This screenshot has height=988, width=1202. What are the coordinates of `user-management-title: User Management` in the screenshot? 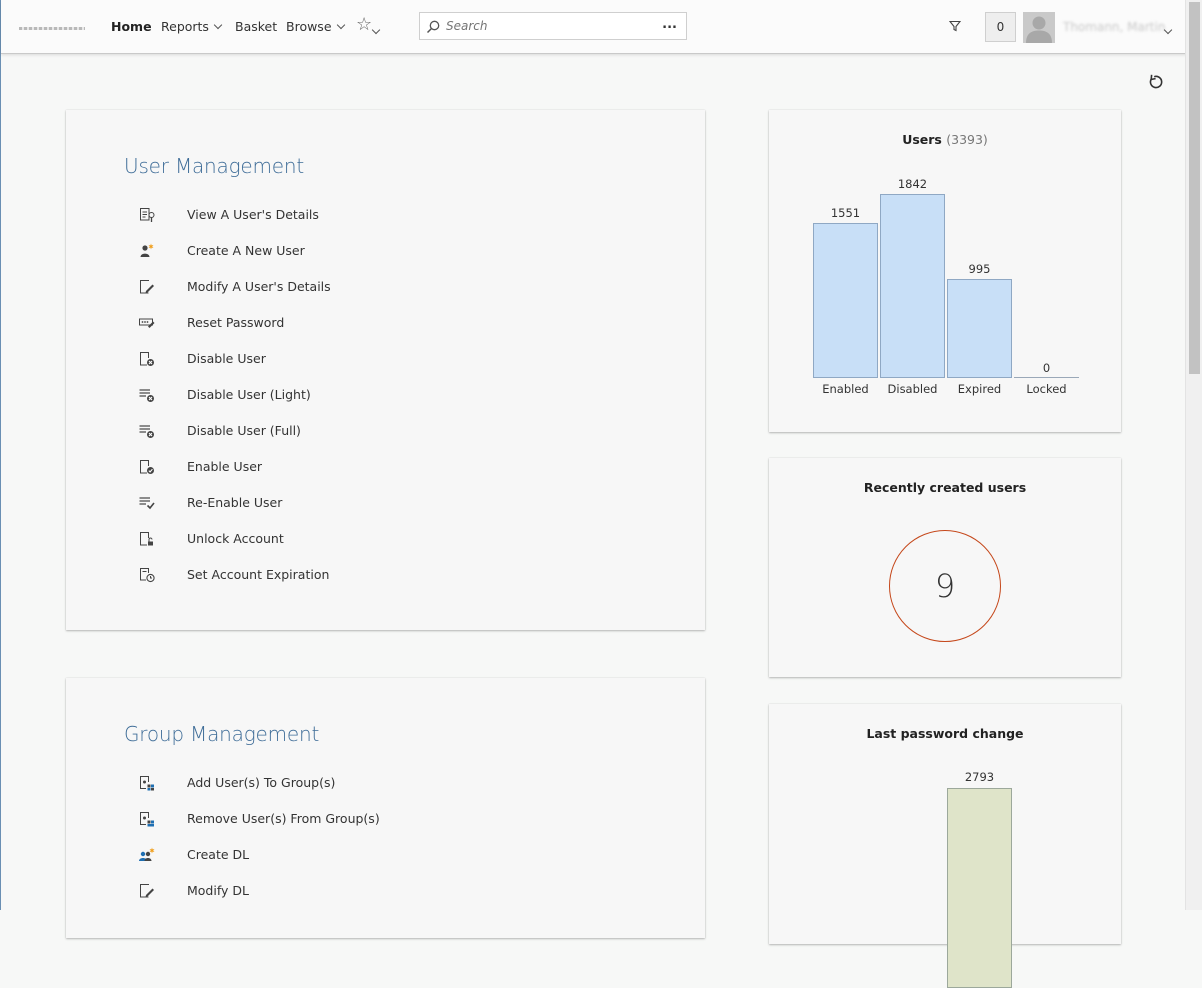 It's located at (214, 166).